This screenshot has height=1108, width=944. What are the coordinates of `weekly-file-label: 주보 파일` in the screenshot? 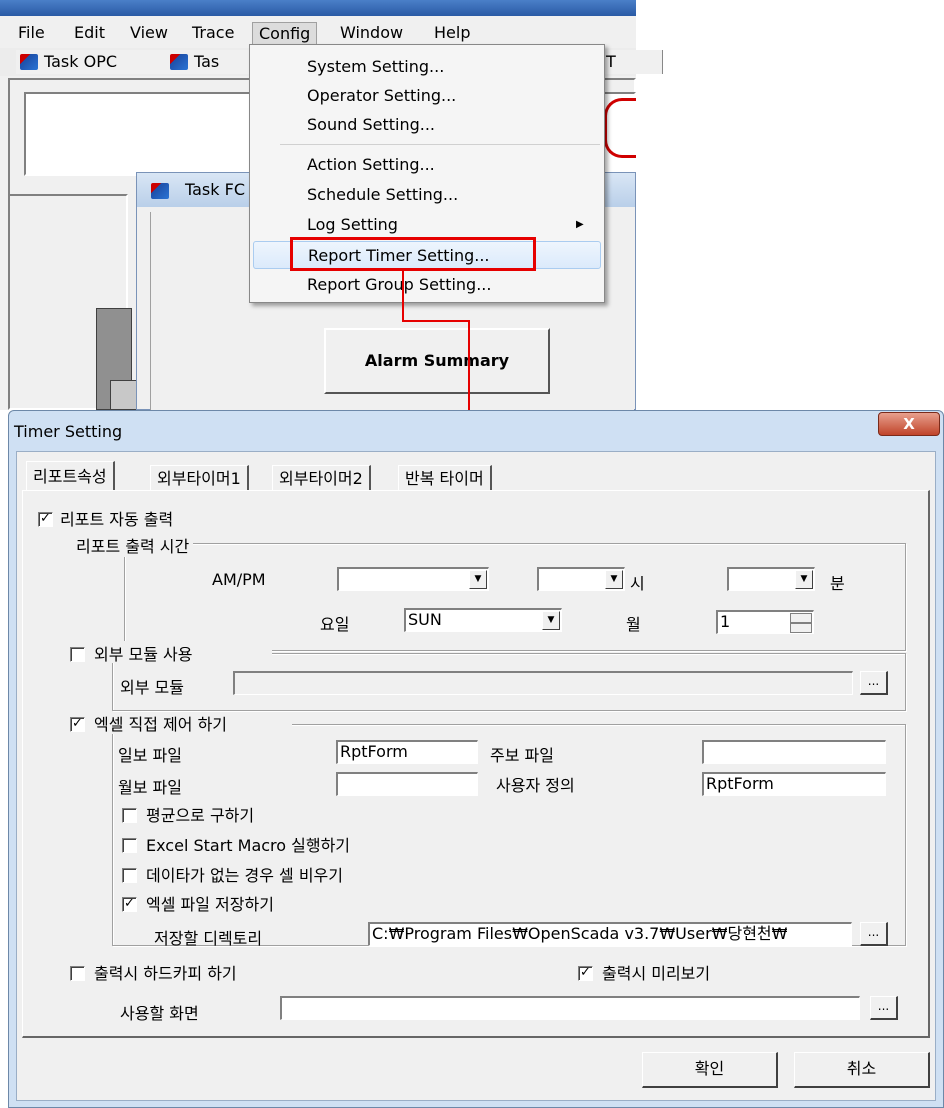 It's located at (522, 755).